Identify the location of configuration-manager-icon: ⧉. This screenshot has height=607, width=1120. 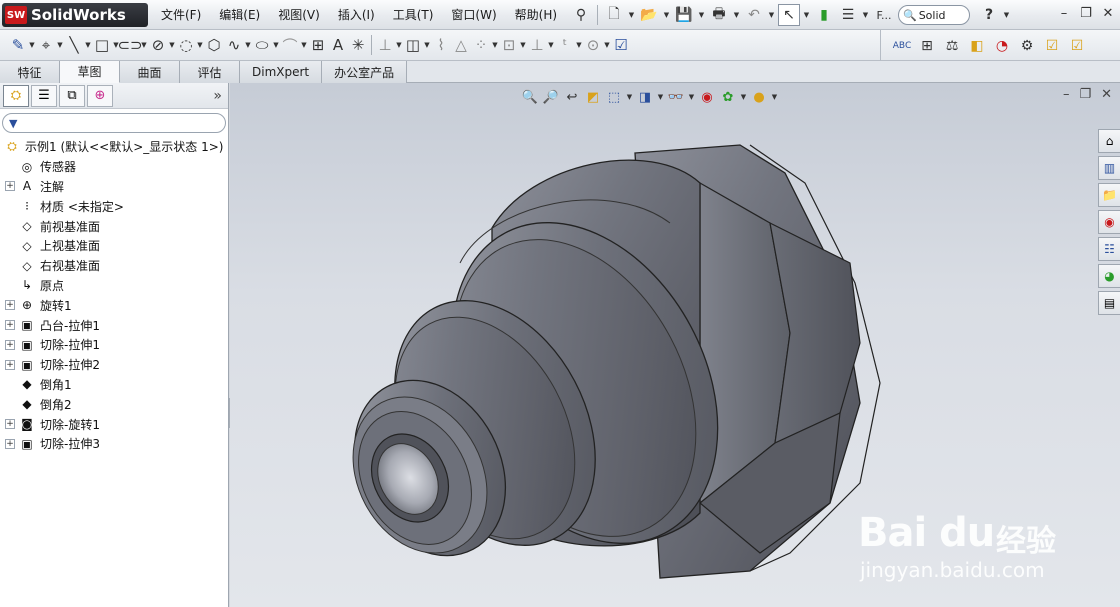
(72, 95).